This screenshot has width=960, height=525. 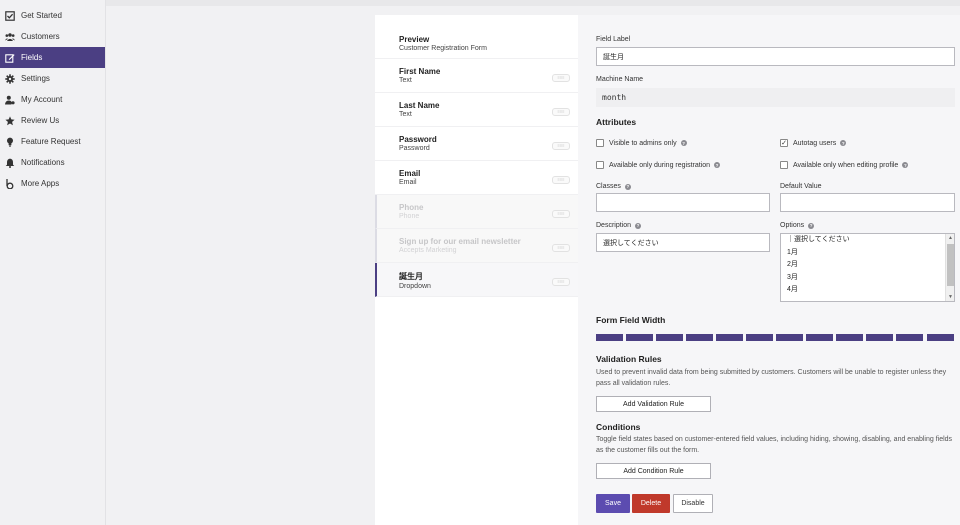 What do you see at coordinates (950, 265) in the screenshot?
I see `scroll-thumb` at bounding box center [950, 265].